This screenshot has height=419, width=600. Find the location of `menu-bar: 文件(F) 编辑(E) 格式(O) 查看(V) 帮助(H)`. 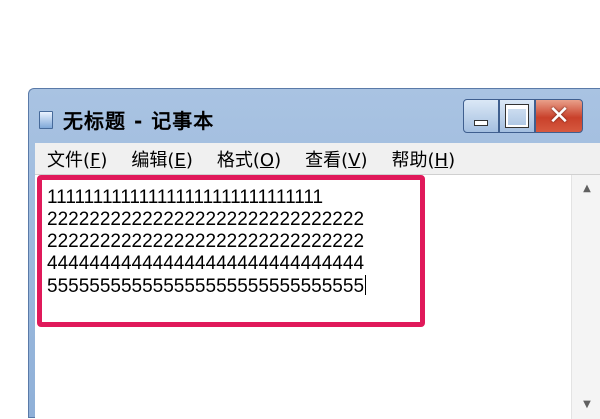

menu-bar: 文件(F) 编辑(E) 格式(O) 查看(V) 帮助(H) is located at coordinates (317, 159).